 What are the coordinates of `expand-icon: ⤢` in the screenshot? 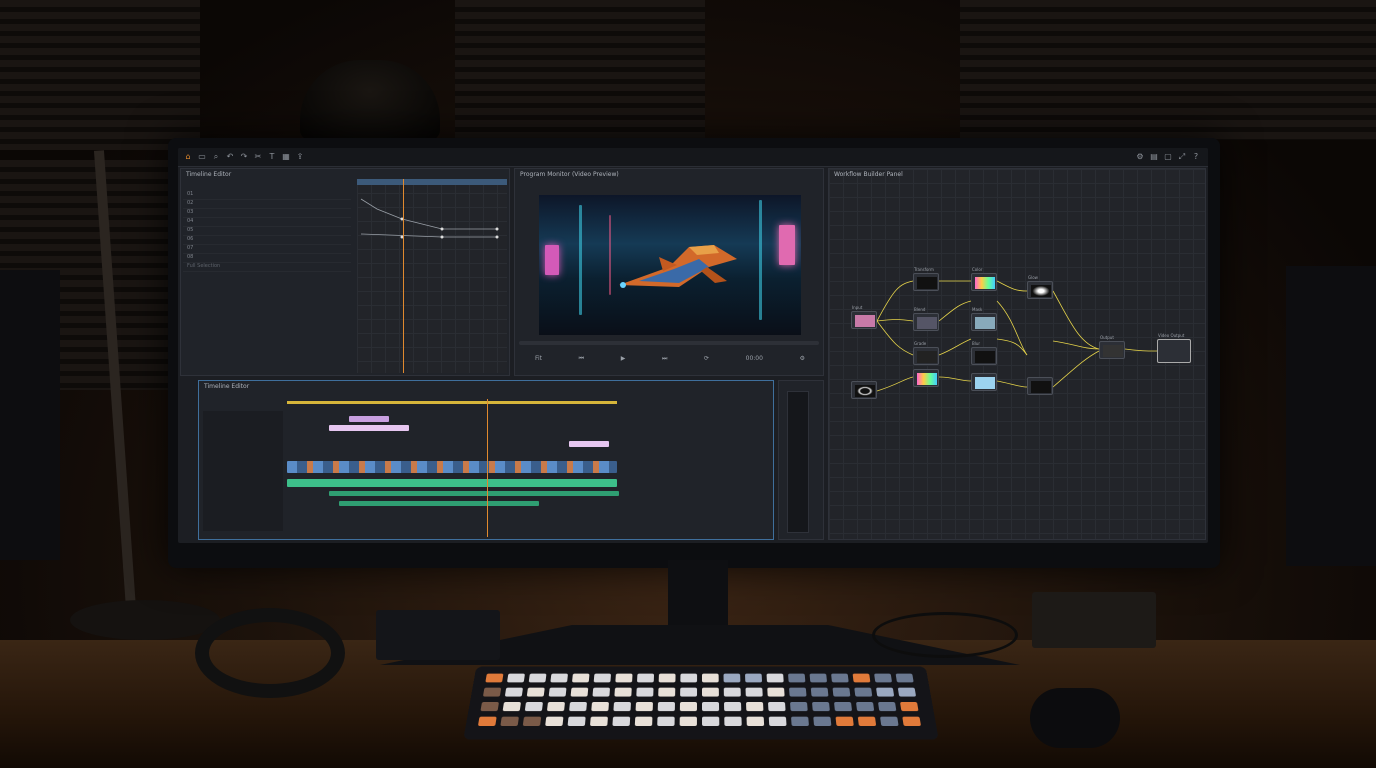 It's located at (1182, 157).